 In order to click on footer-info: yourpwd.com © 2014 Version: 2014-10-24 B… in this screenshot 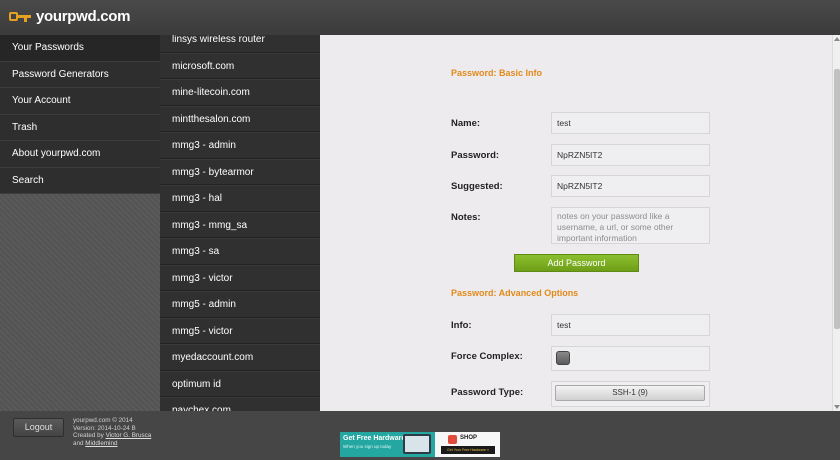, I will do `click(112, 432)`.